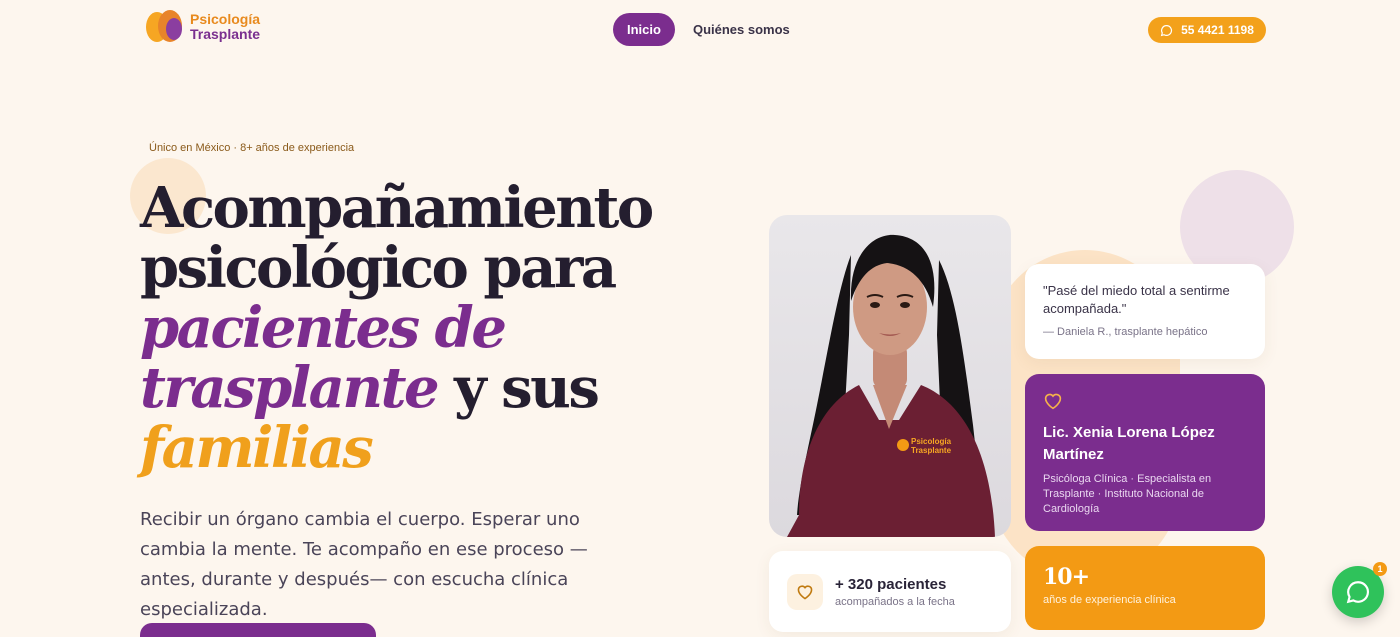 The width and height of the screenshot is (1400, 637). Describe the element at coordinates (1066, 577) in the screenshot. I see `years-value: 10+` at that location.